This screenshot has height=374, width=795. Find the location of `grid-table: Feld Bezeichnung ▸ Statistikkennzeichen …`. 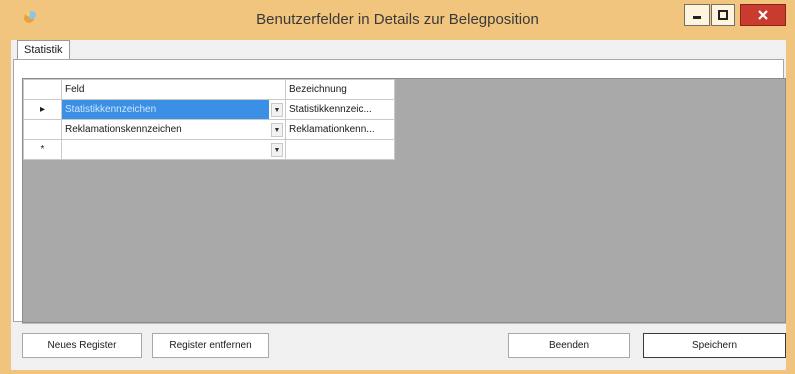

grid-table: Feld Bezeichnung ▸ Statistikkennzeichen … is located at coordinates (209, 119).